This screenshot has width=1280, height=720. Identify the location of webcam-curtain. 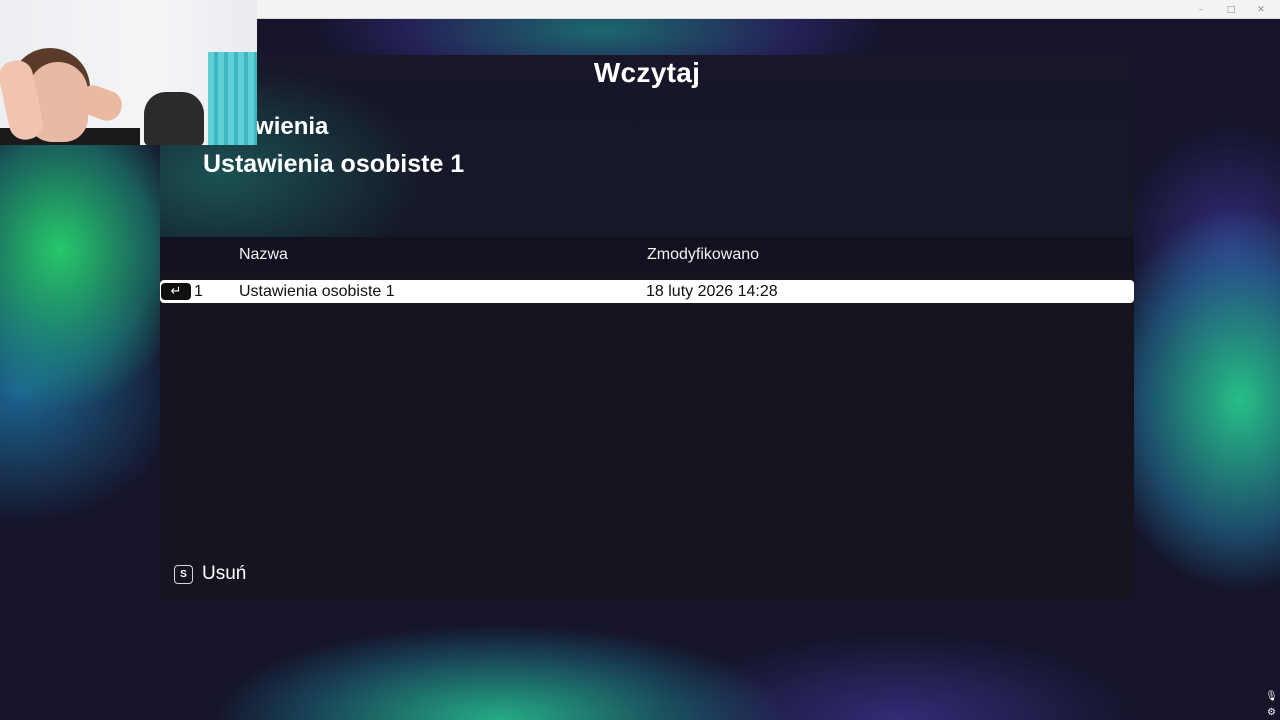
(232, 98).